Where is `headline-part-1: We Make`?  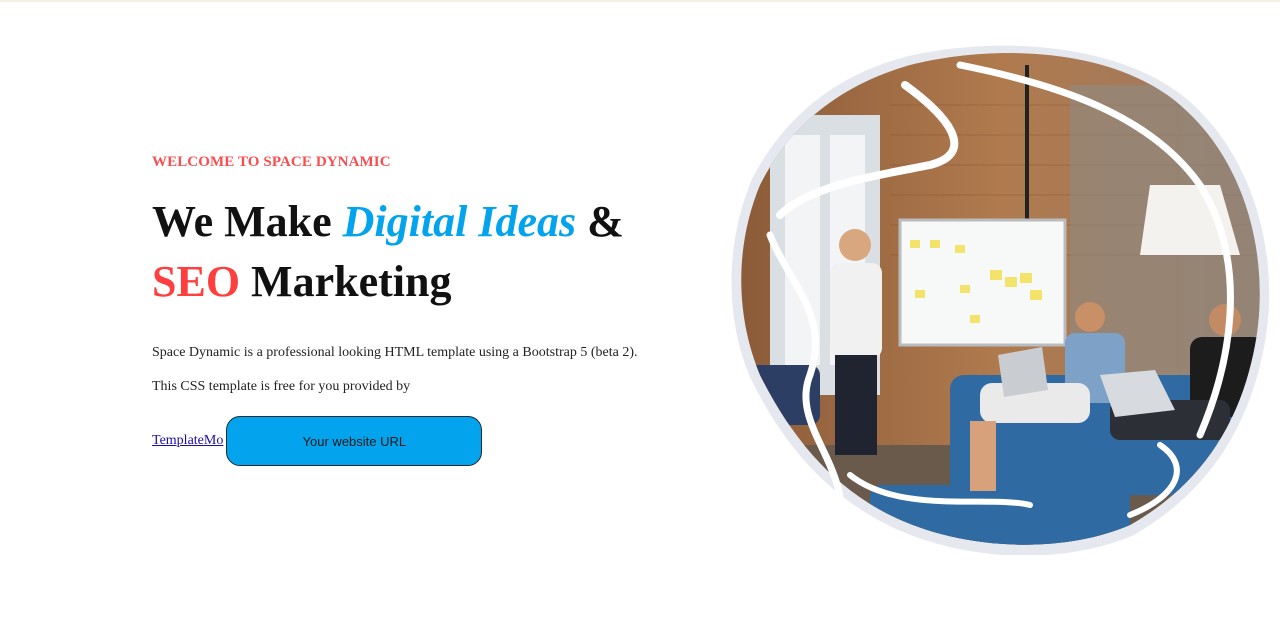 headline-part-1: We Make is located at coordinates (247, 221).